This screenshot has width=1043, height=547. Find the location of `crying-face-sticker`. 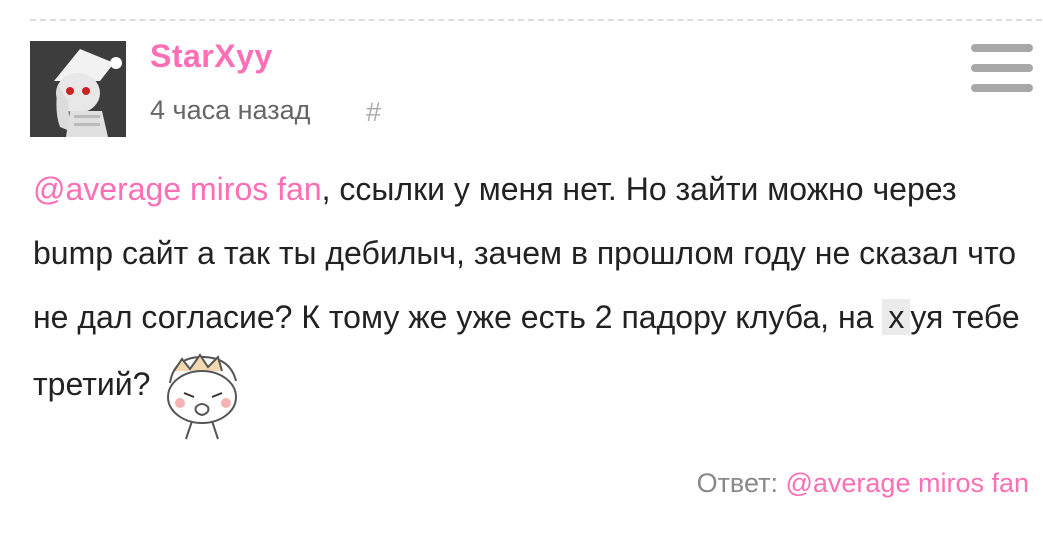

crying-face-sticker is located at coordinates (202, 396).